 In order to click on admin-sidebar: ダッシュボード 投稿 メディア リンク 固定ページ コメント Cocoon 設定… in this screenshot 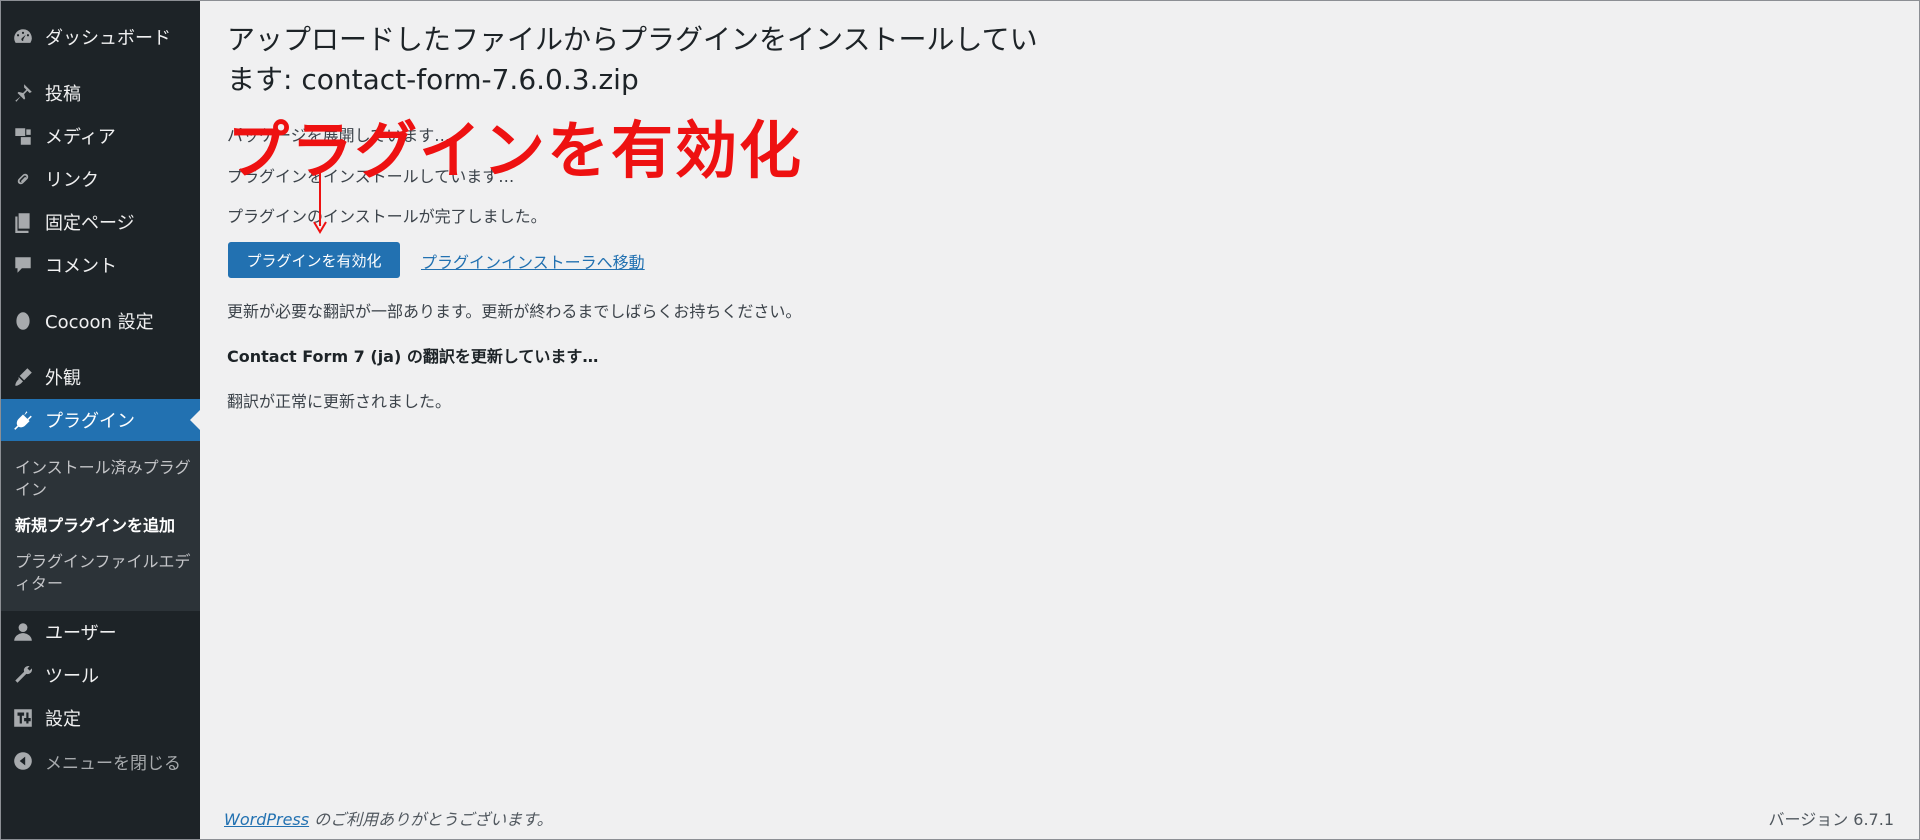, I will do `click(100, 420)`.